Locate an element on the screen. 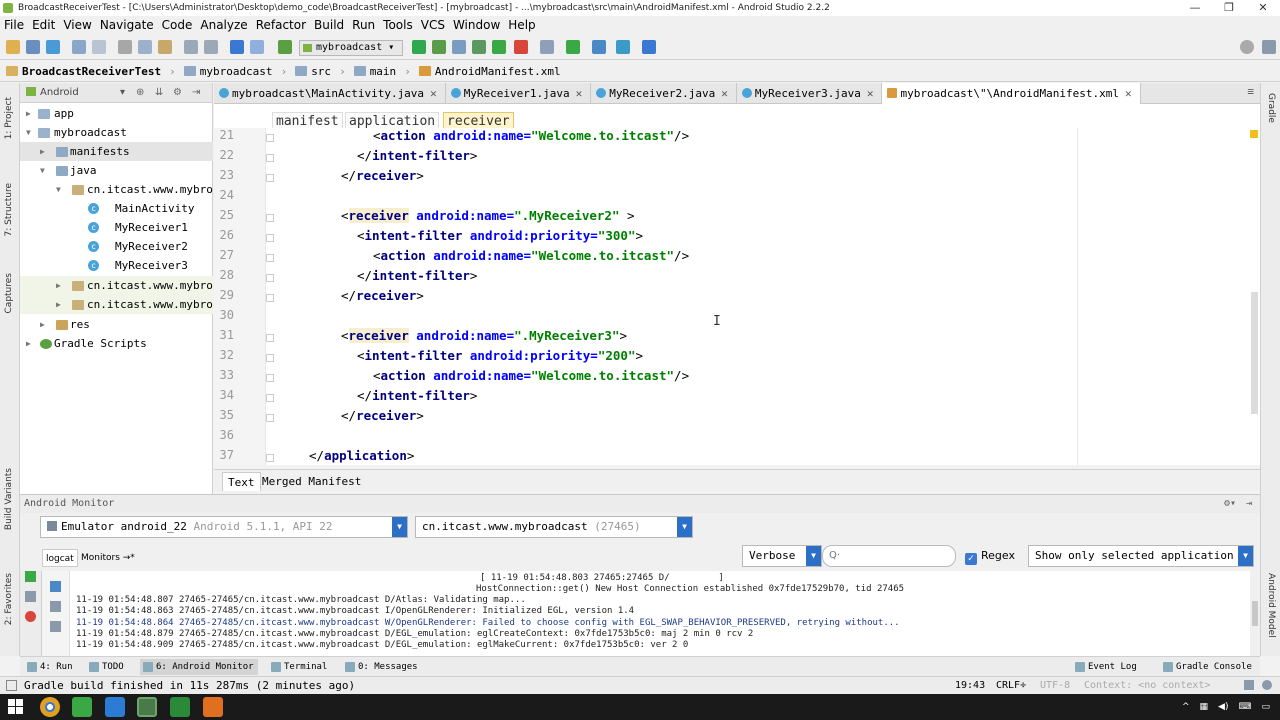 This screenshot has width=1280, height=720. captures-tool-button: Captures is located at coordinates (9, 293).